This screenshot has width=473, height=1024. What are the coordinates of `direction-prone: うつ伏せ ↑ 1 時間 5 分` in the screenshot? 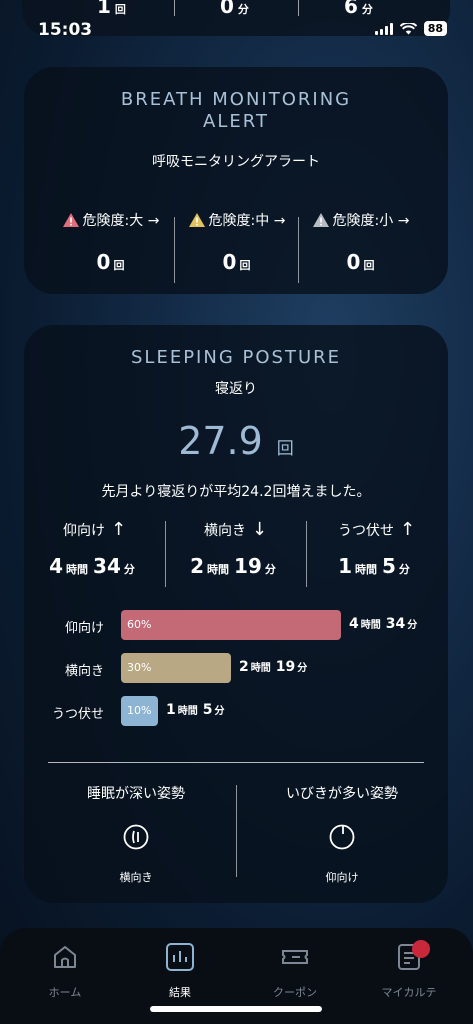 It's located at (376, 548).